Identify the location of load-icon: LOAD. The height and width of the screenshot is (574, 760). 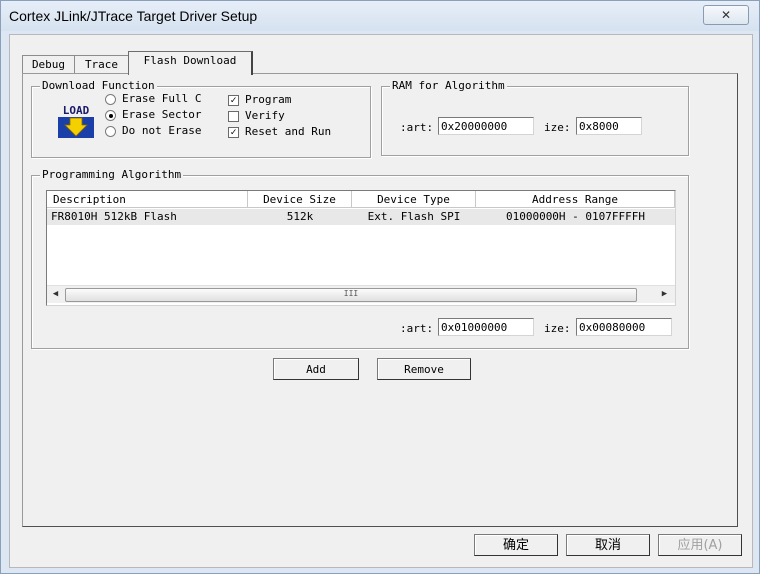
(76, 121).